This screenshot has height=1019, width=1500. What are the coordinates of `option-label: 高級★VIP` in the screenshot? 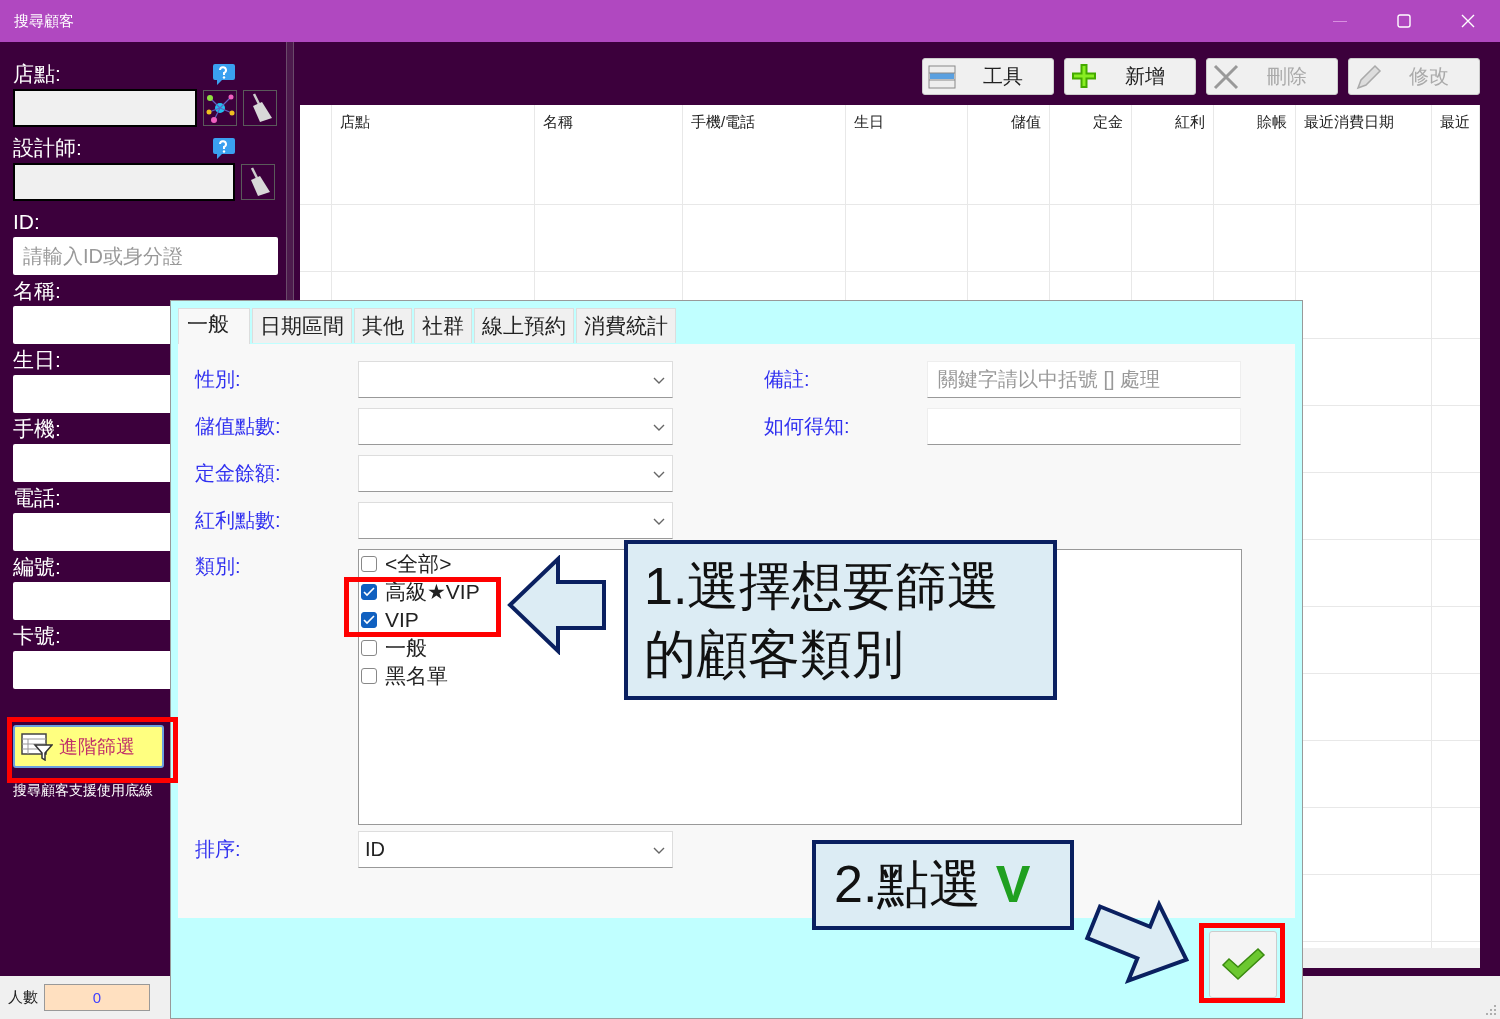 It's located at (432, 592).